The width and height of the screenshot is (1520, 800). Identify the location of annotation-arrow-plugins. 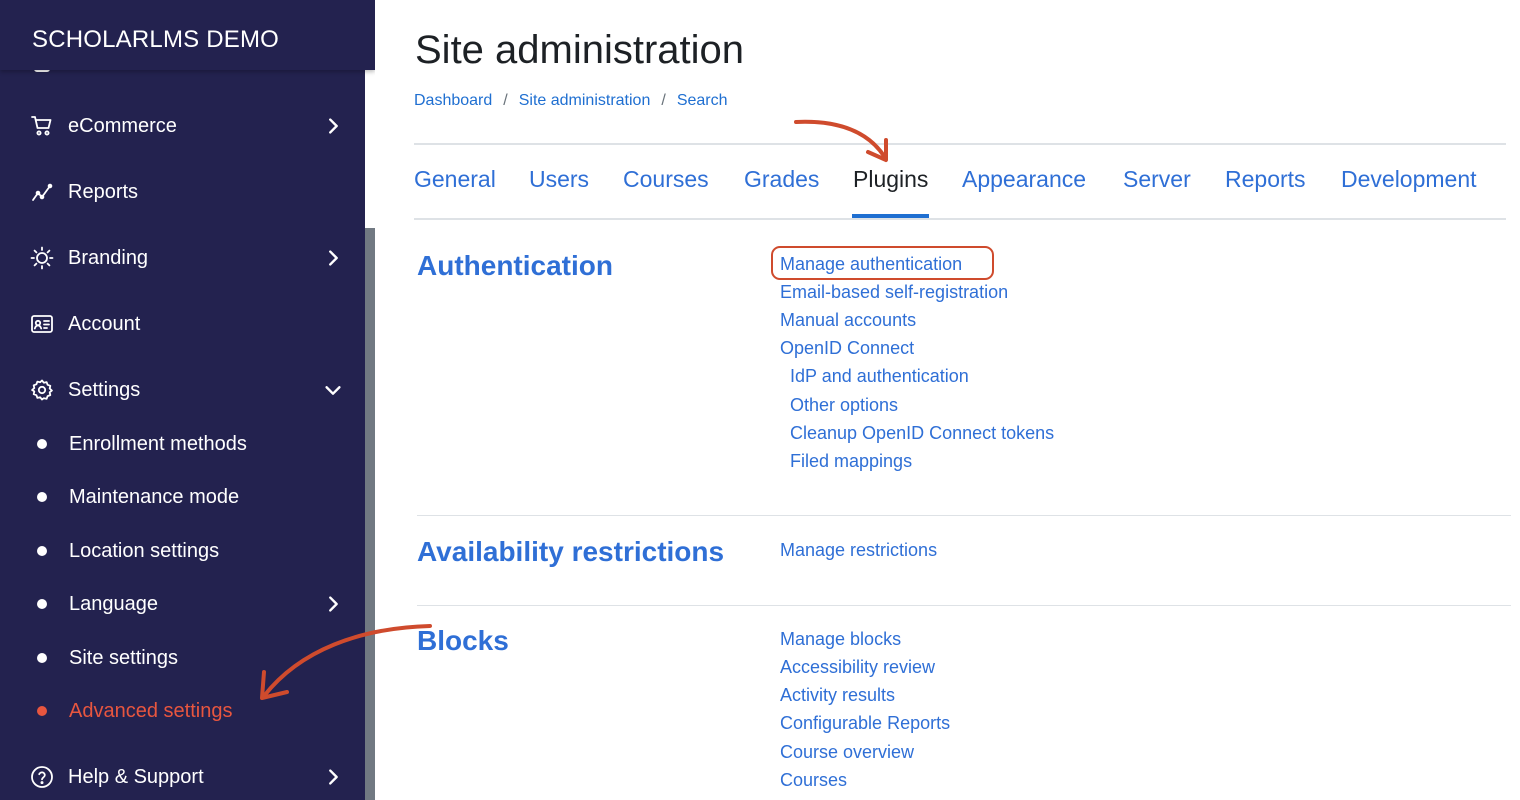
(841, 140).